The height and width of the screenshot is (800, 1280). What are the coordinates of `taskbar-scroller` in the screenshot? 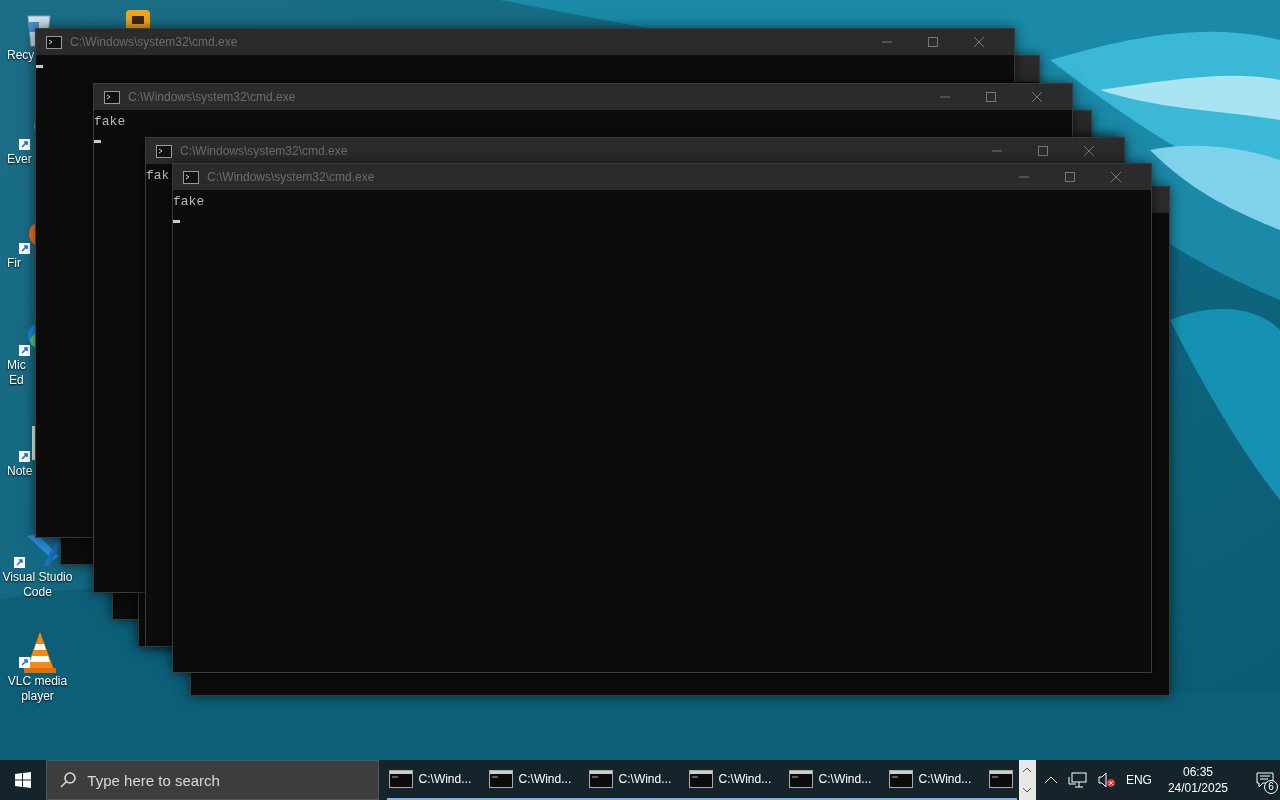 It's located at (1027, 780).